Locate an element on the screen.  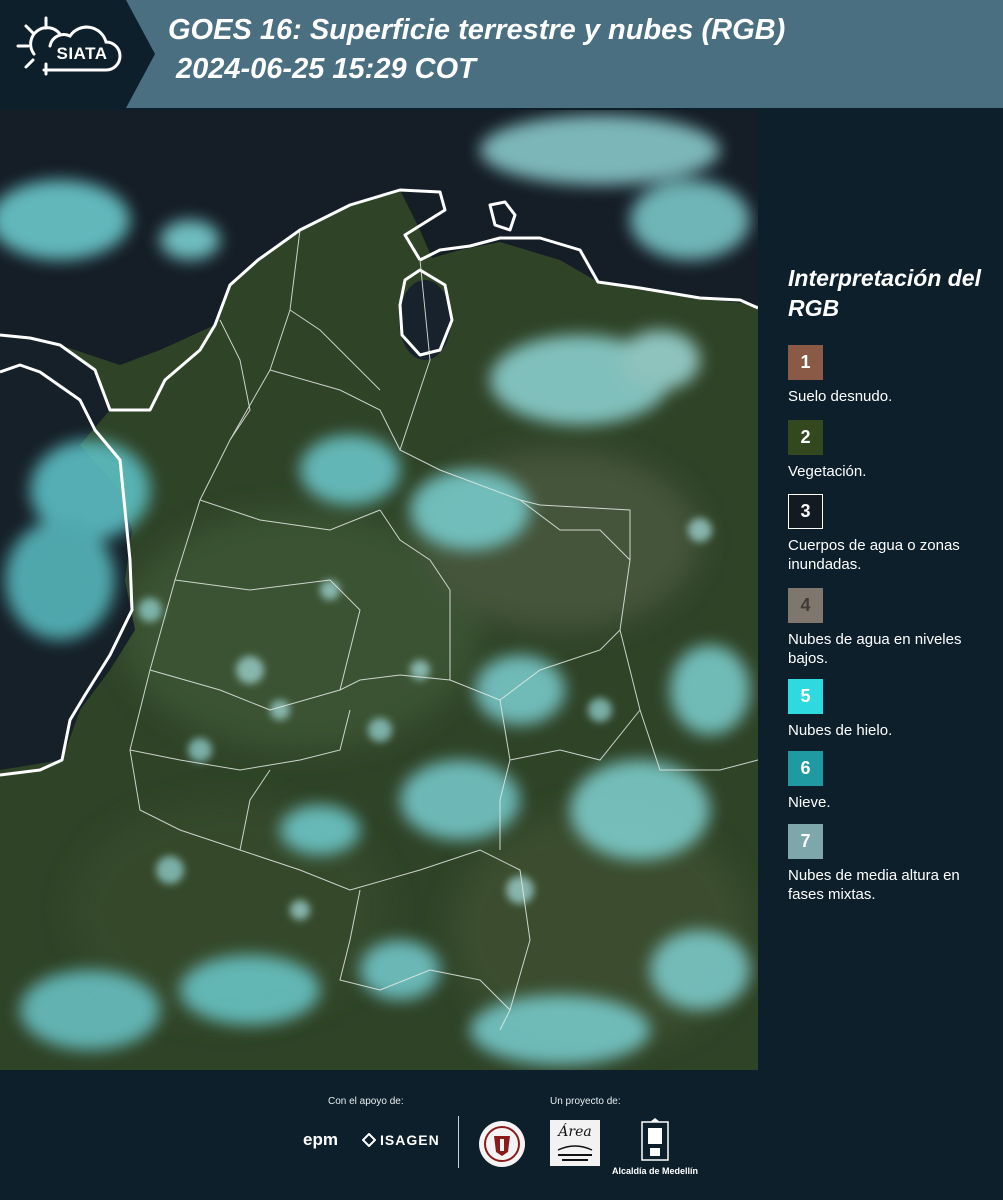
legend-item-2: 2 Vegetación. is located at coordinates (893, 450).